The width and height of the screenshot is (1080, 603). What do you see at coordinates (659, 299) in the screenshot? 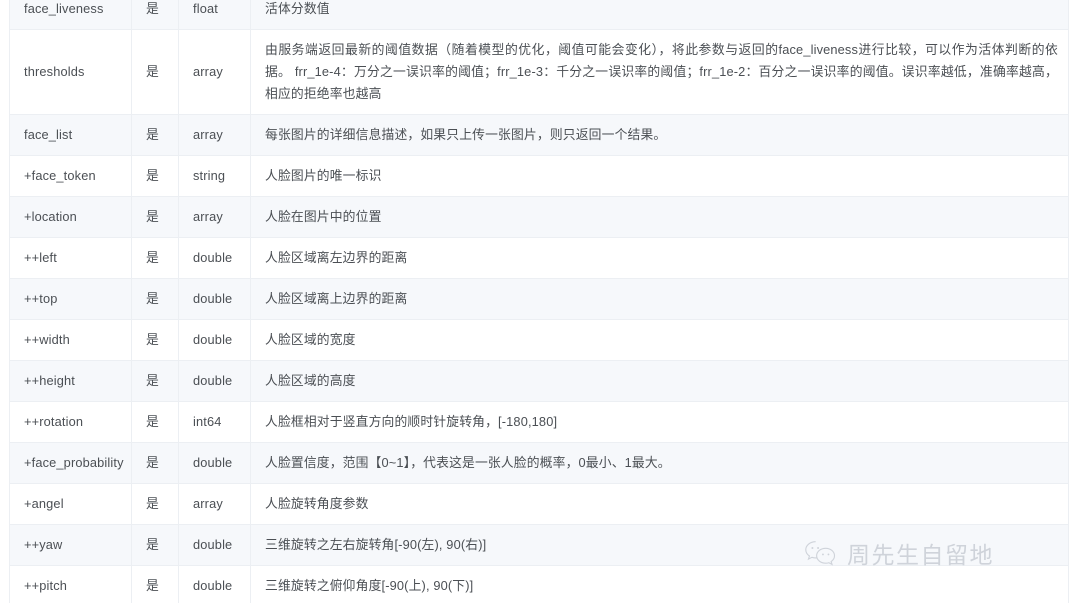
I see `cell-desc: 人脸区域离上边界的距离` at bounding box center [659, 299].